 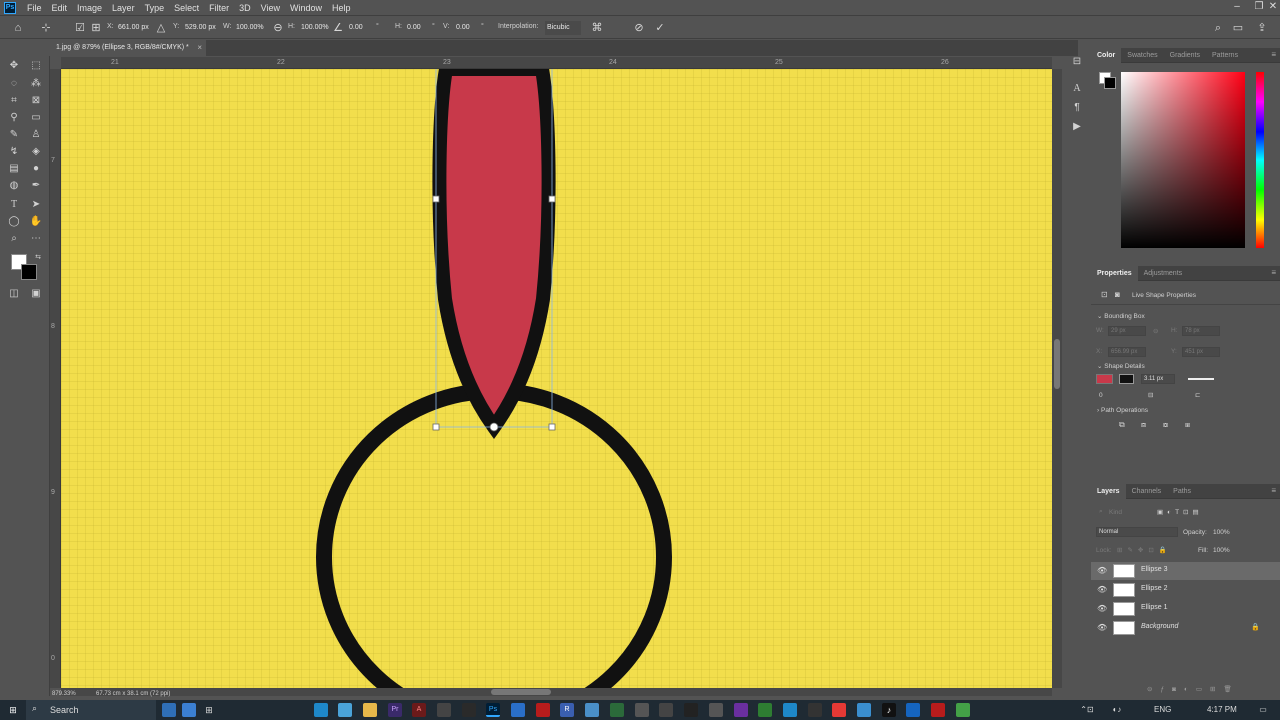 I want to click on layer-row-background: 👁 Background 🔒, so click(x=1185, y=628).